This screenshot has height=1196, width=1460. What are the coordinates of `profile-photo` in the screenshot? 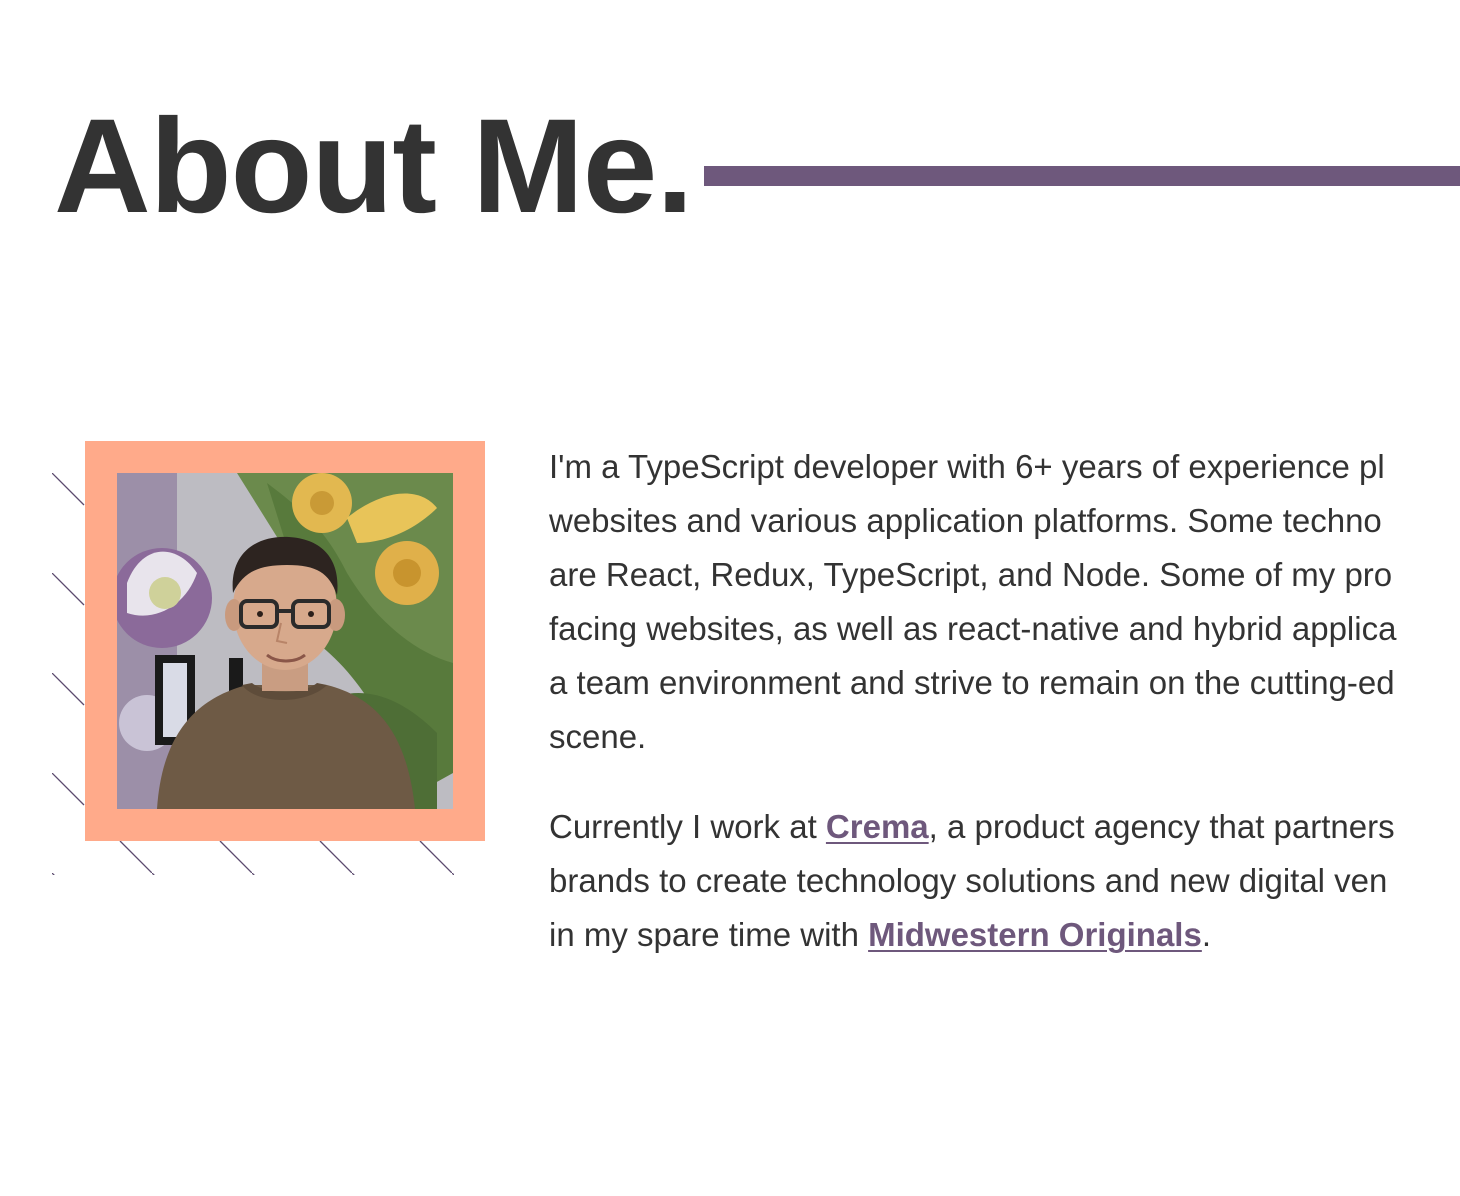 It's located at (285, 641).